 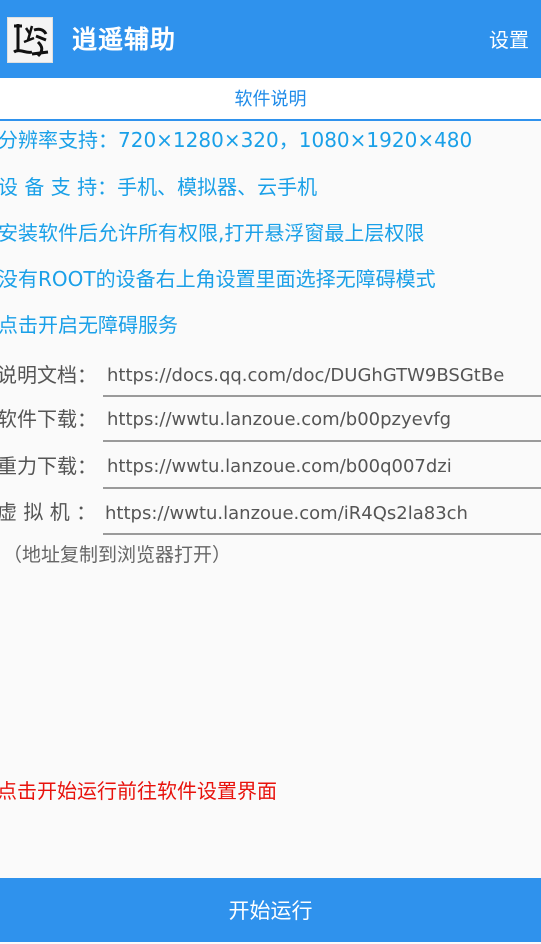 What do you see at coordinates (48, 512) in the screenshot?
I see `virtual-machine-label: 虚 拟 机 ：` at bounding box center [48, 512].